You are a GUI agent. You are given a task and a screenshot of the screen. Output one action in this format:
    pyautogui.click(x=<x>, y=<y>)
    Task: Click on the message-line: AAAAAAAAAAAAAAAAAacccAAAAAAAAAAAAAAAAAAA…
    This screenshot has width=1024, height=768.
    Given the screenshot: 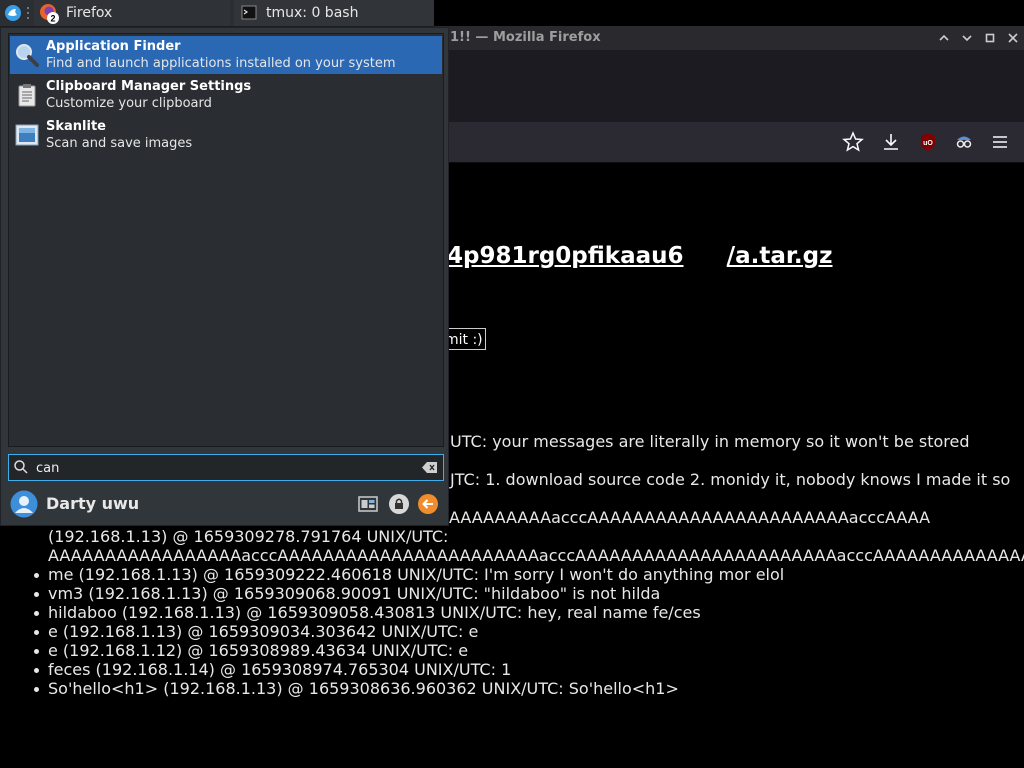 What is the action you would take?
    pyautogui.click(x=536, y=555)
    